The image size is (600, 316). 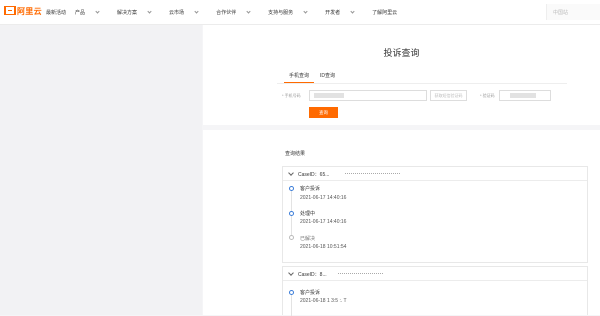 What do you see at coordinates (327, 75) in the screenshot?
I see `tab-id-query: ID查询` at bounding box center [327, 75].